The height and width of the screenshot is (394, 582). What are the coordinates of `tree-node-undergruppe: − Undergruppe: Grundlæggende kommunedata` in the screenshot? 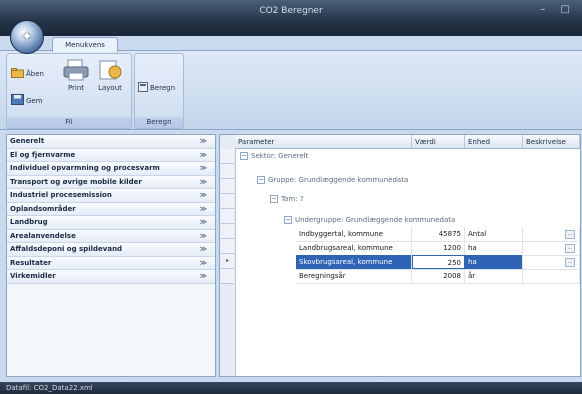 It's located at (369, 220).